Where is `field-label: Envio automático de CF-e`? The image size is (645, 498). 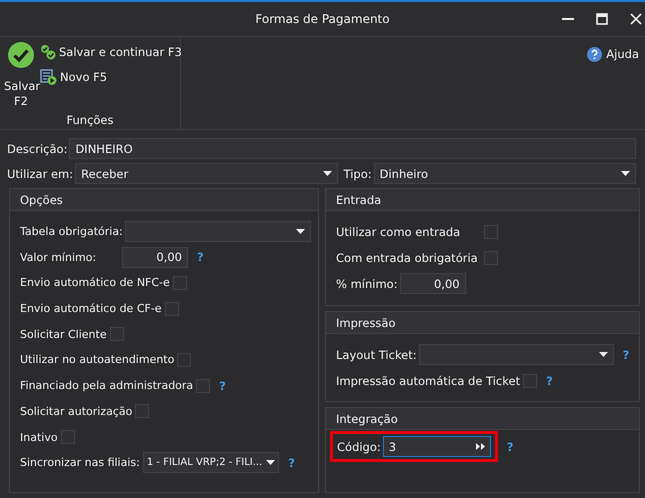
field-label: Envio automático de CF-e is located at coordinates (91, 309).